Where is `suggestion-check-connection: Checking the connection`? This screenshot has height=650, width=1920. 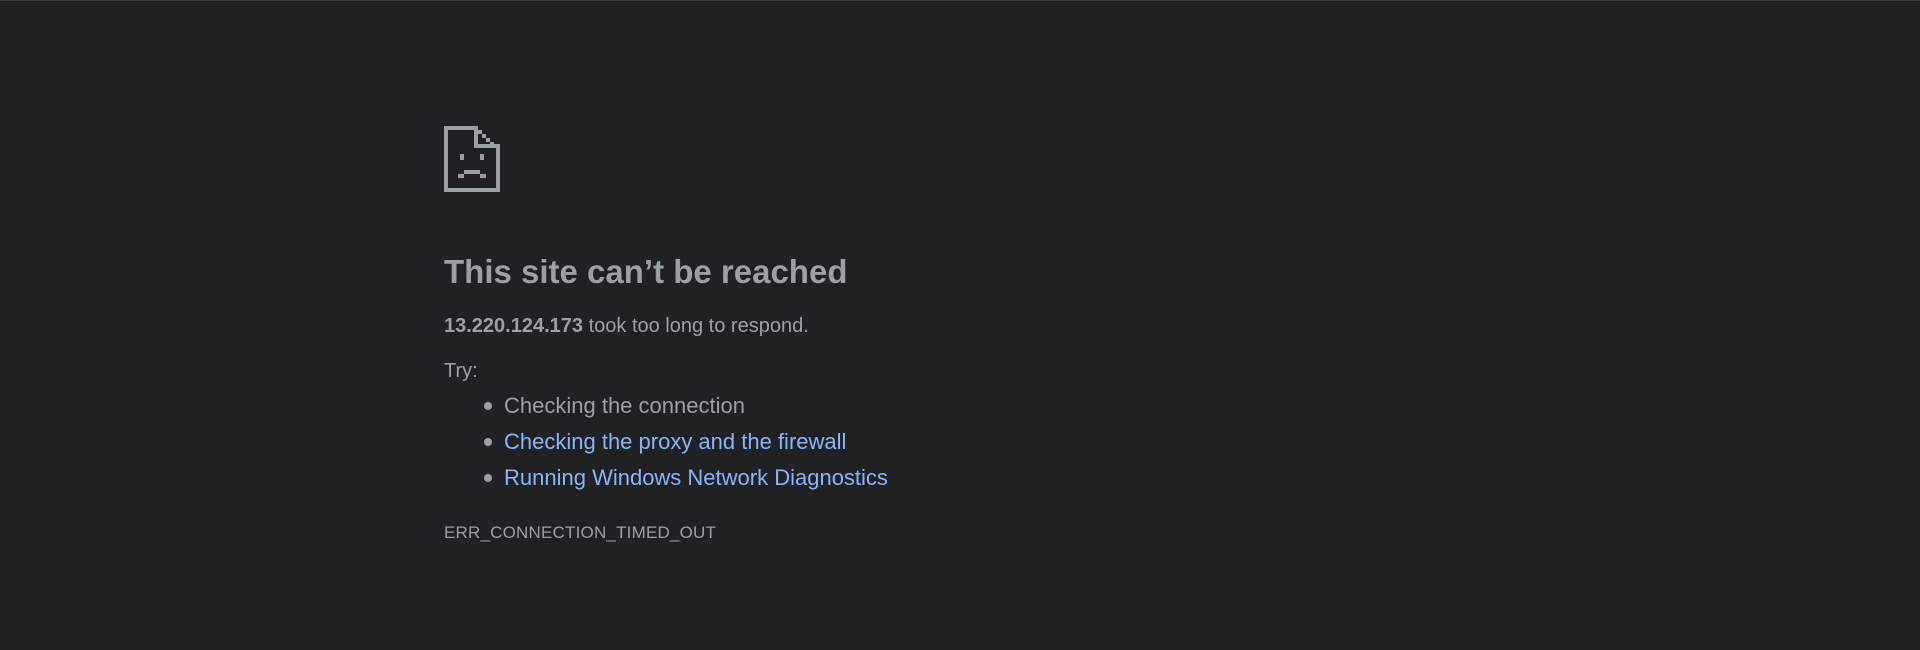 suggestion-check-connection: Checking the connection is located at coordinates (624, 405).